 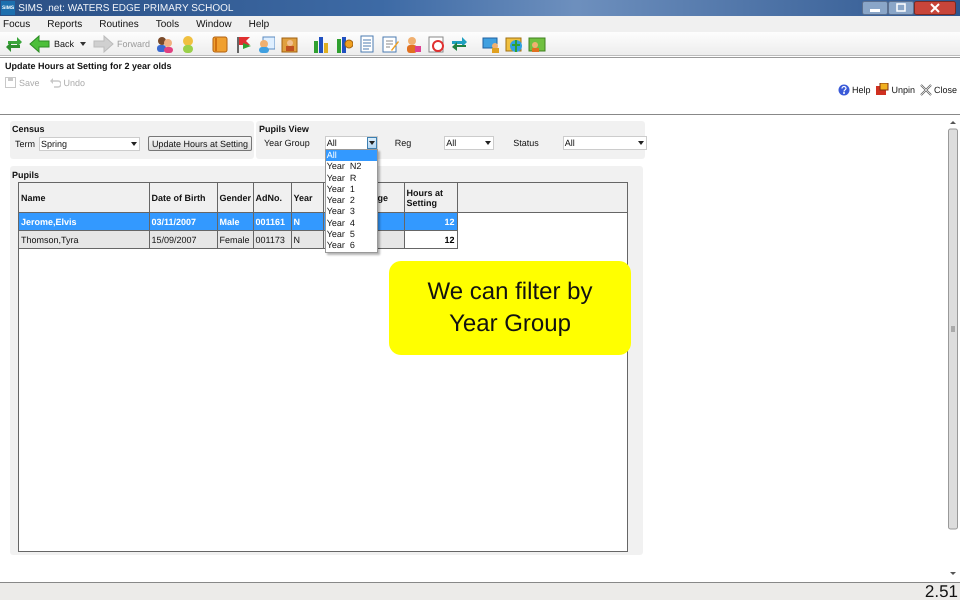 What do you see at coordinates (938, 89) in the screenshot?
I see `close-link: Close` at bounding box center [938, 89].